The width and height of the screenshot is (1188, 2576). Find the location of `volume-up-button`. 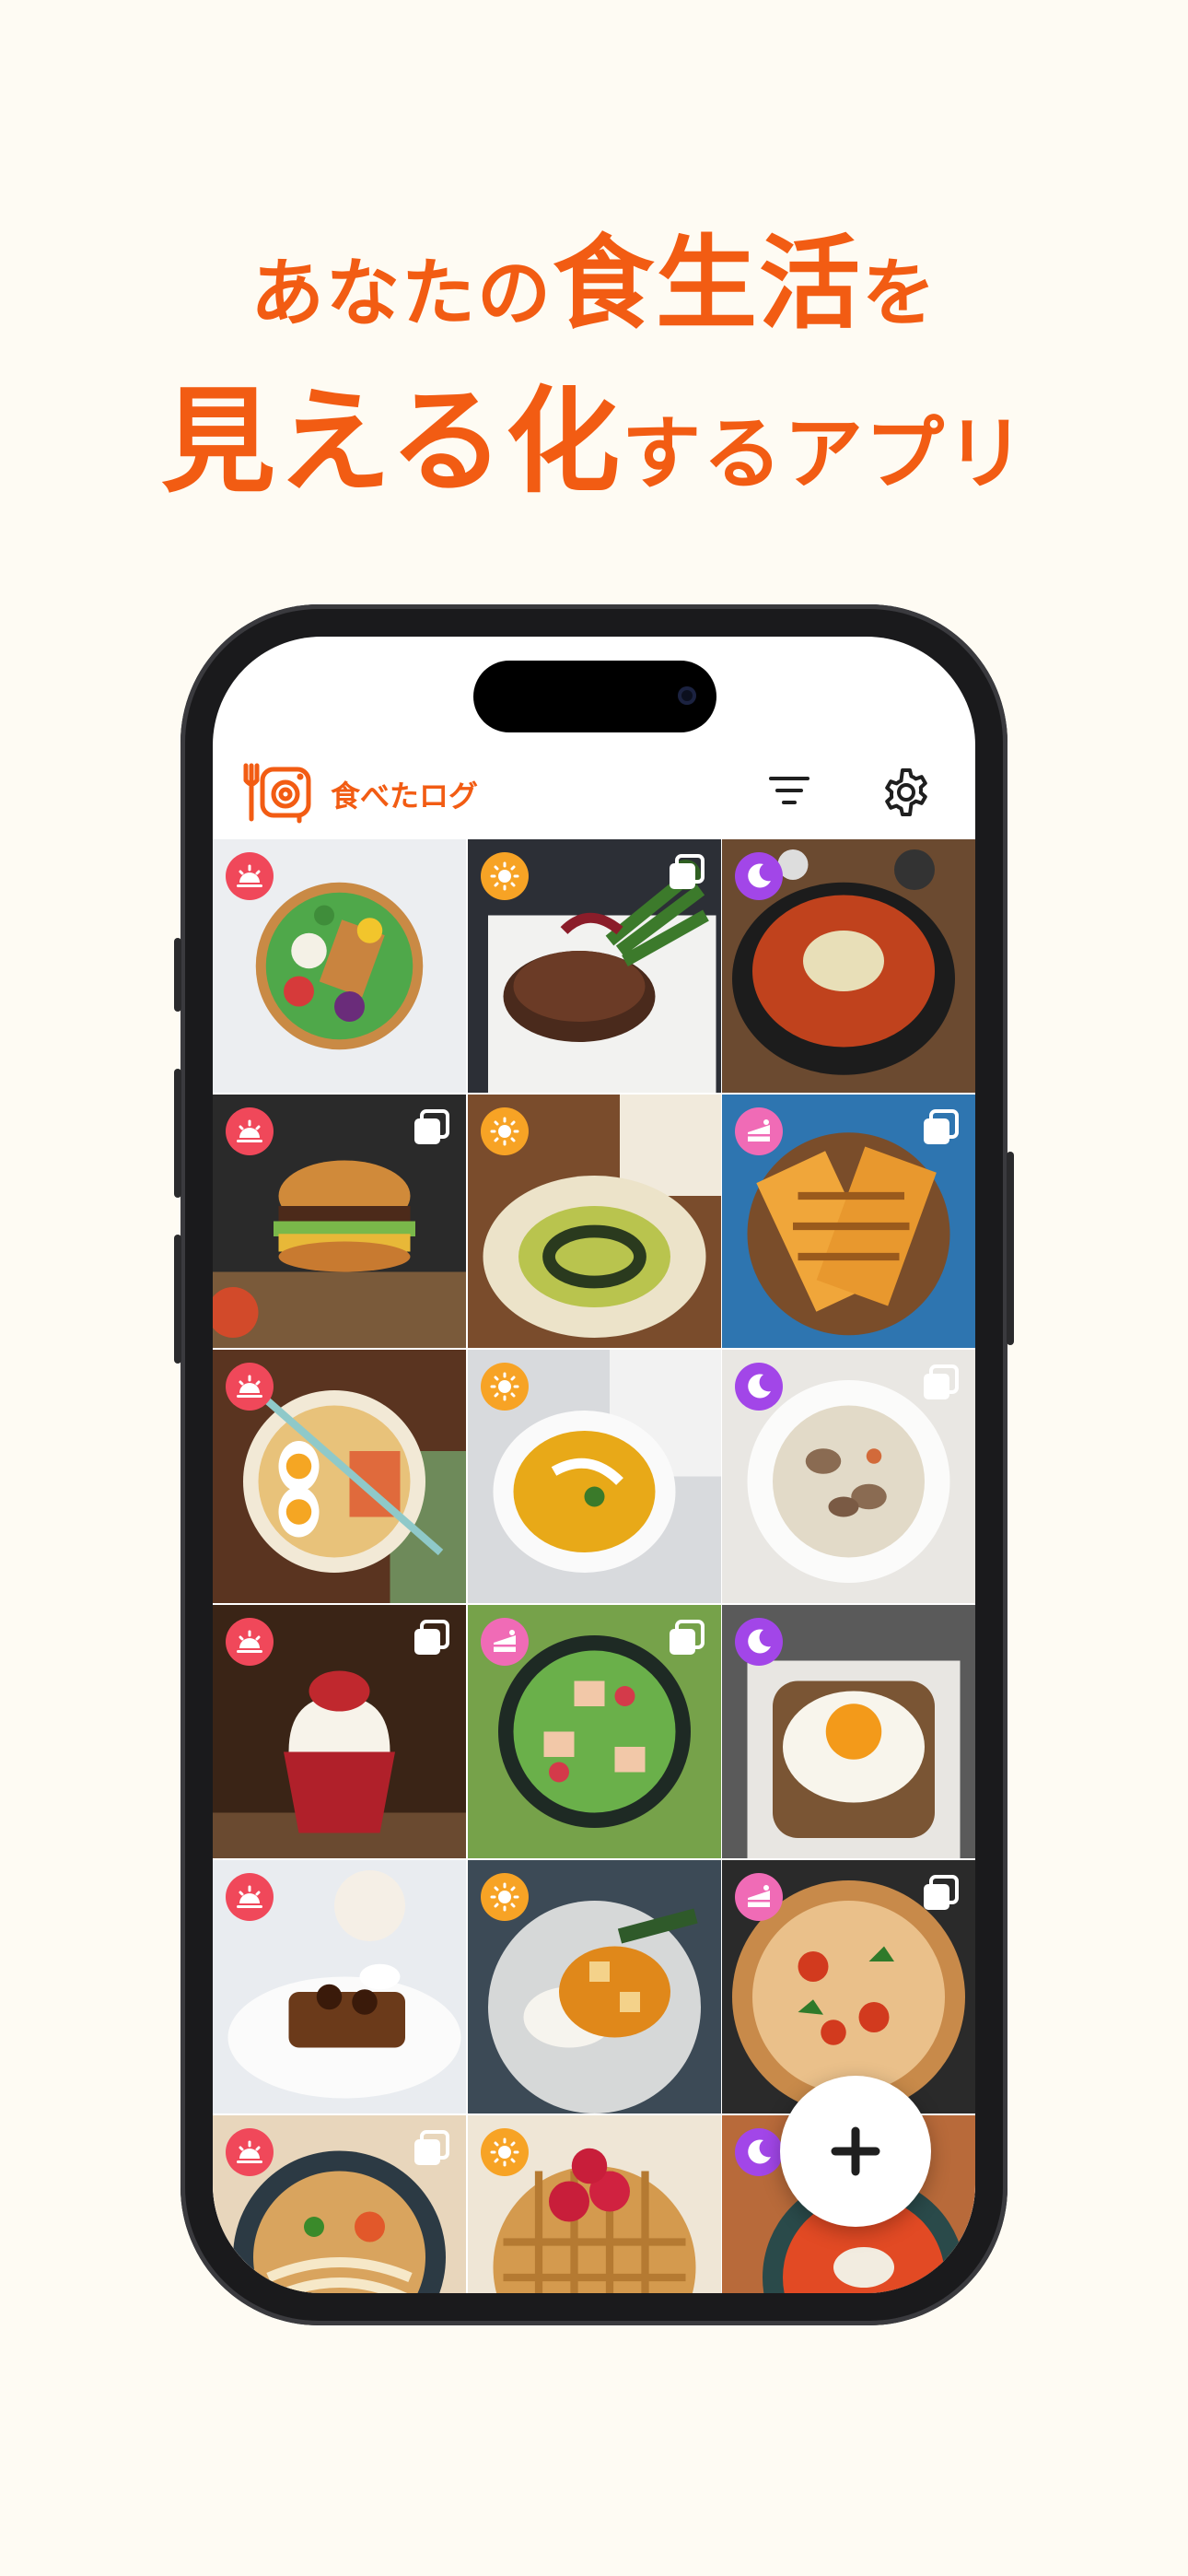

volume-up-button is located at coordinates (177, 1133).